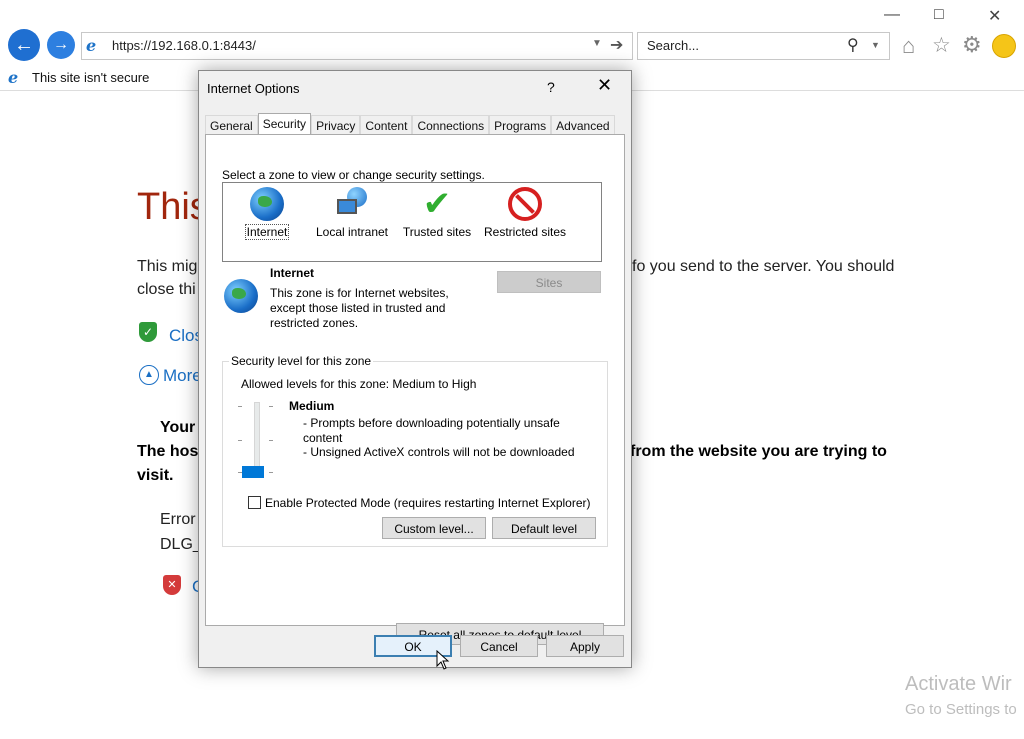 The image size is (1024, 739). Describe the element at coordinates (994, 16) in the screenshot. I see `window-close-icon: ✕` at that location.